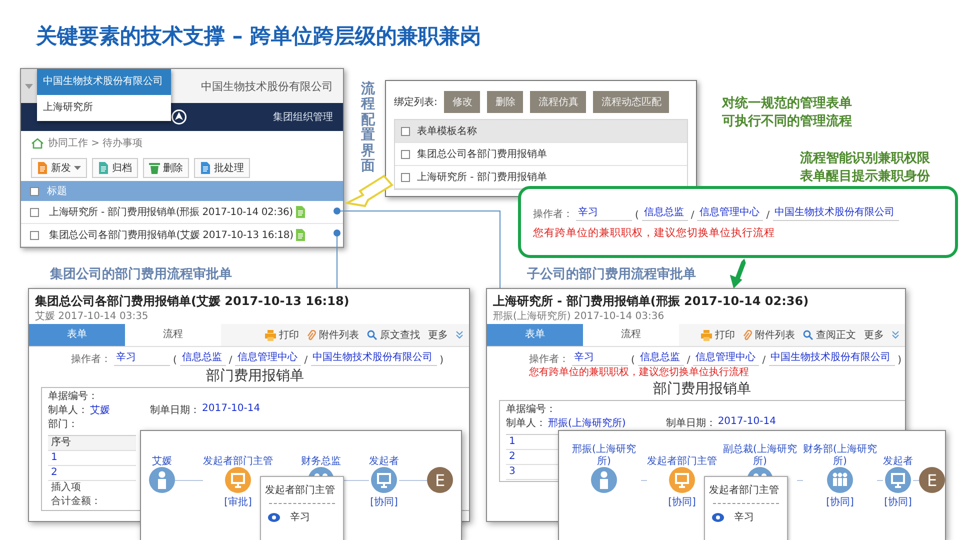 This screenshot has height=540, width=960. What do you see at coordinates (171, 212) in the screenshot?
I see `row-title: 上海研究所 - 部门费用报销单(邢振 2017-10-14 02:36)` at bounding box center [171, 212].